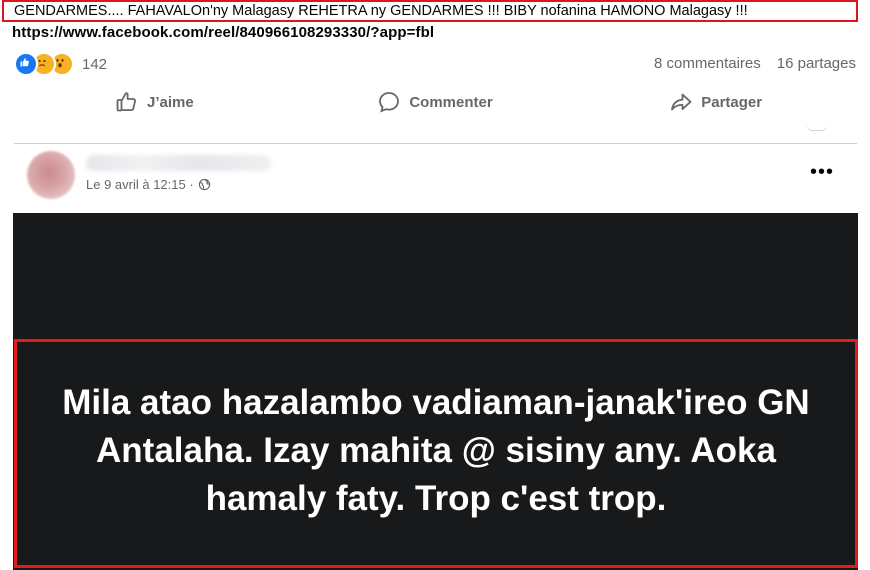  I want to click on reaction-count: 142, so click(94, 64).